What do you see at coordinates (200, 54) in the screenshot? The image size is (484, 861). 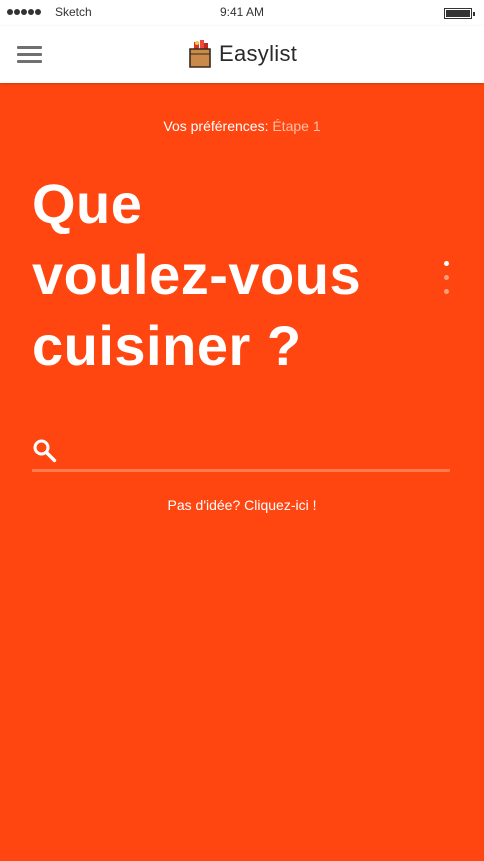 I see `grocery-bag-icon` at bounding box center [200, 54].